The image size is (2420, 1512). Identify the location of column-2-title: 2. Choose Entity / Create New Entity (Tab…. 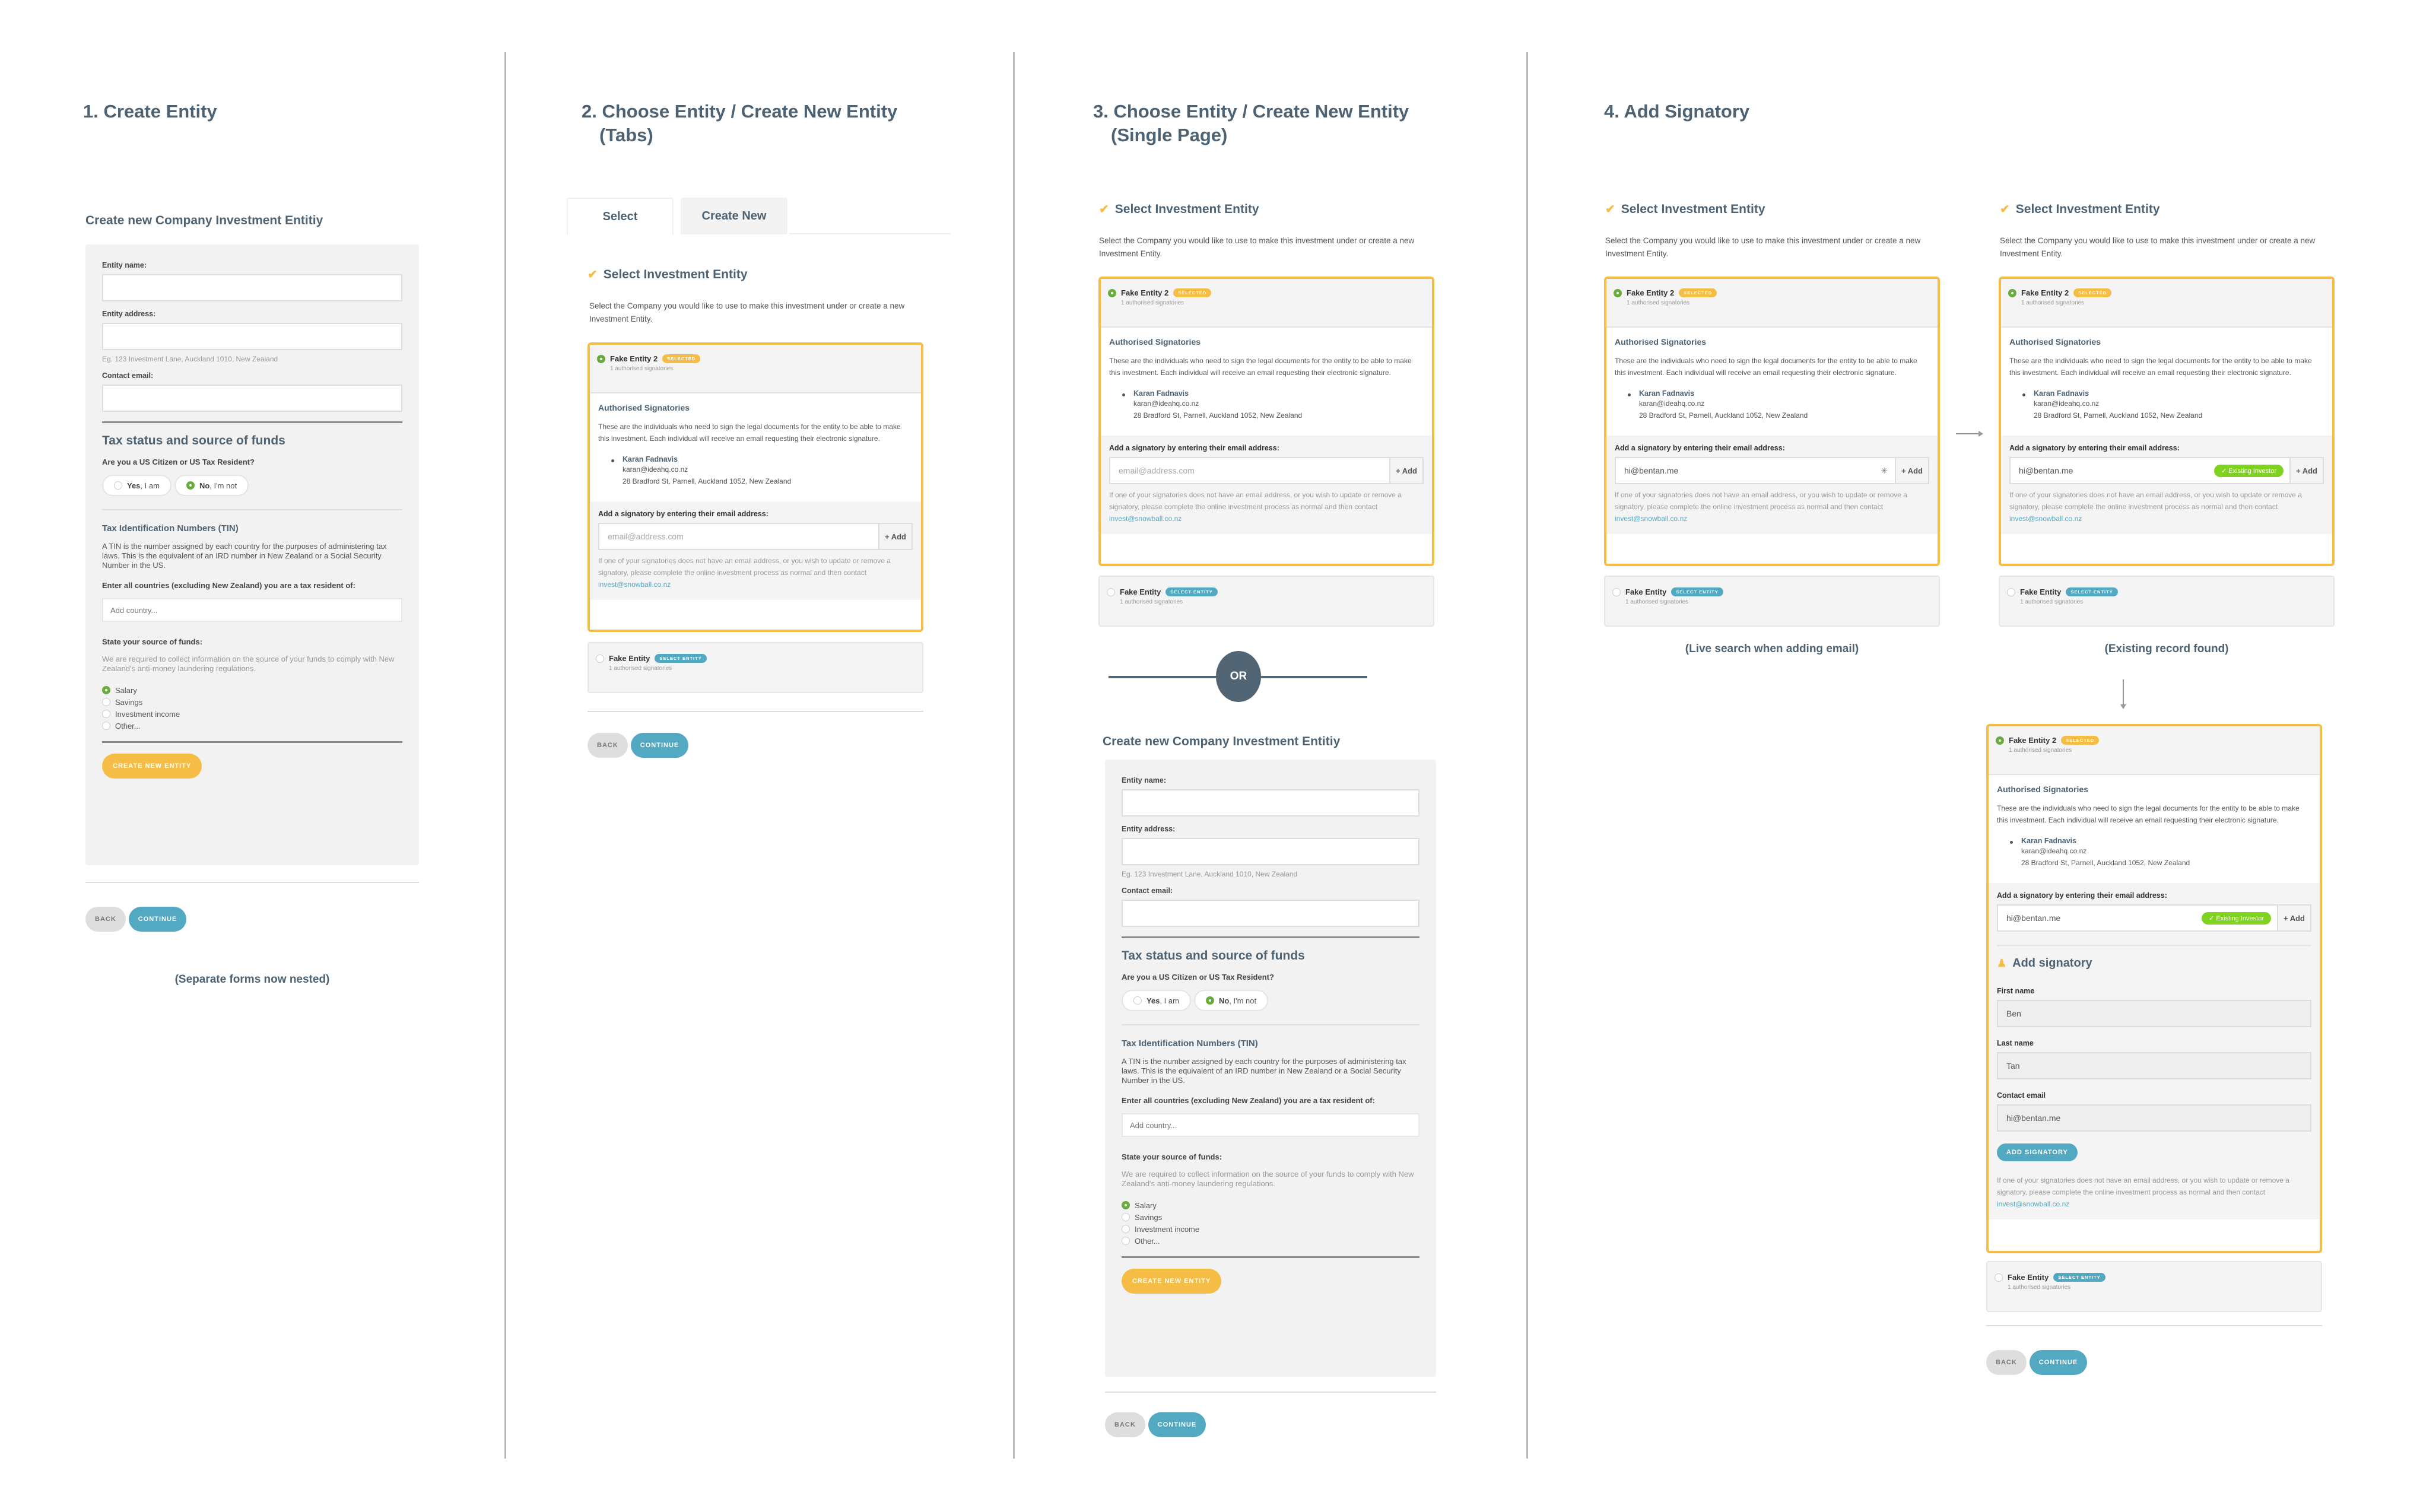
(740, 123).